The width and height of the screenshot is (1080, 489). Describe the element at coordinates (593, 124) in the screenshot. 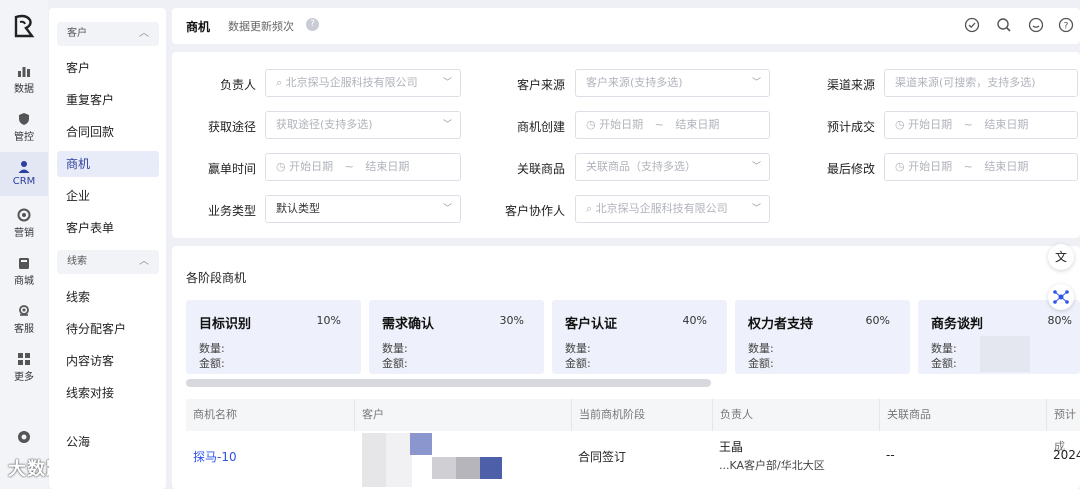

I see `clock-icon: ◷` at that location.